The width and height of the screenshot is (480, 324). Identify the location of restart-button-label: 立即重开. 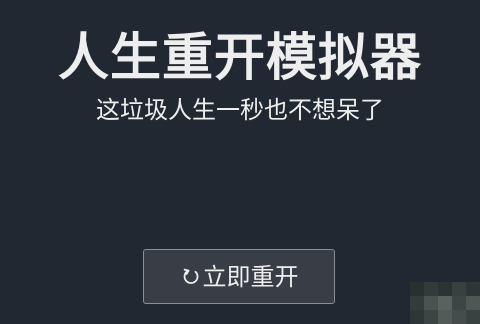
(250, 276).